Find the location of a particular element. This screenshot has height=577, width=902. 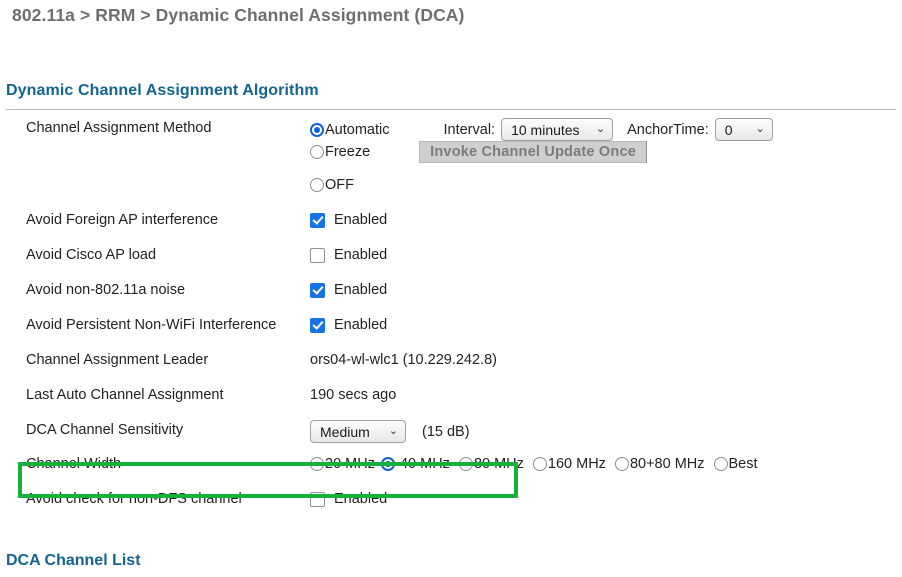

checkbox-avoid-non-80211a-noise-label: Enabled is located at coordinates (361, 290).